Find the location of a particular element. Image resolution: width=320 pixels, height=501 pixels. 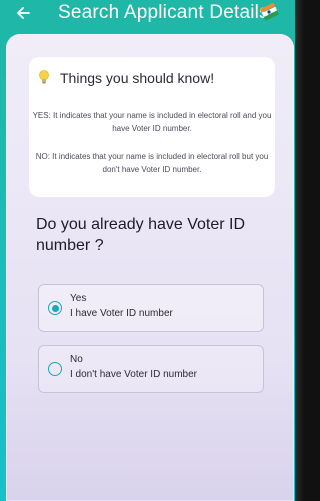

election-flag-icon is located at coordinates (269, 12).